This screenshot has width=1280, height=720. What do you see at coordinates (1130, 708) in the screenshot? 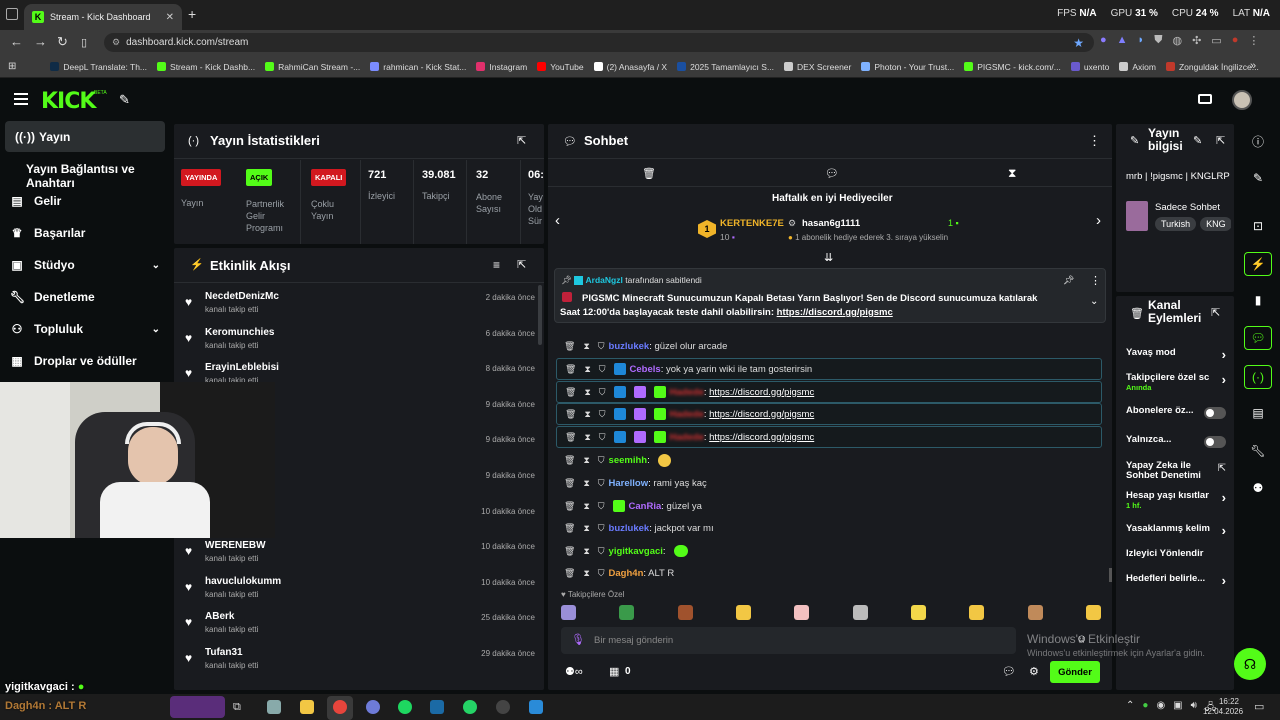
I see `tray-chevron-icon: ⌃` at bounding box center [1130, 708].